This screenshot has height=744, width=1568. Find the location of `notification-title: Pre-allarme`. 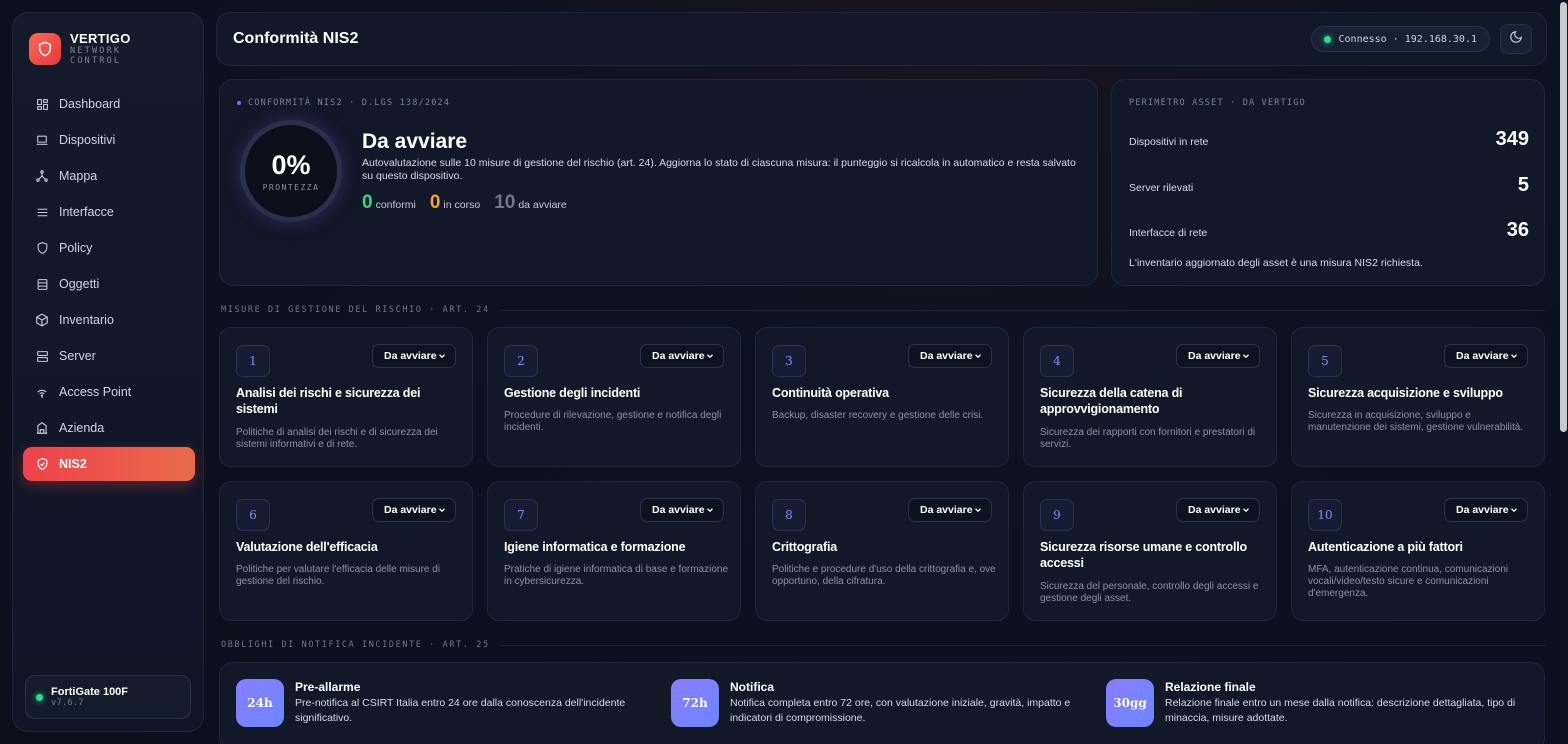

notification-title: Pre-allarme is located at coordinates (328, 687).